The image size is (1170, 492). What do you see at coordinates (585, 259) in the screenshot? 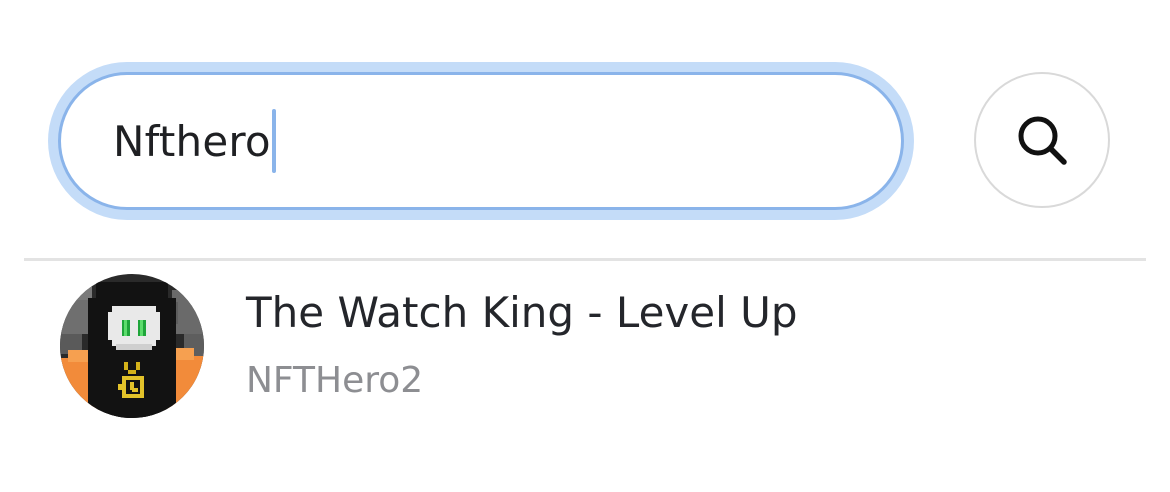
I see `divider` at bounding box center [585, 259].